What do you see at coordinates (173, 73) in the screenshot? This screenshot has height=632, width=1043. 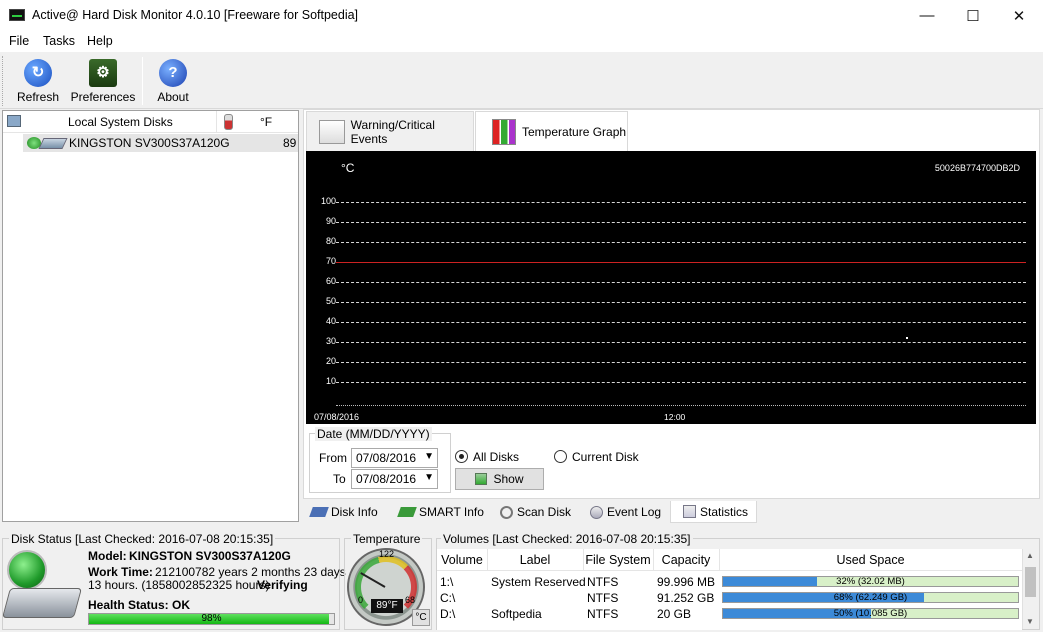 I see `help-icon: ?` at bounding box center [173, 73].